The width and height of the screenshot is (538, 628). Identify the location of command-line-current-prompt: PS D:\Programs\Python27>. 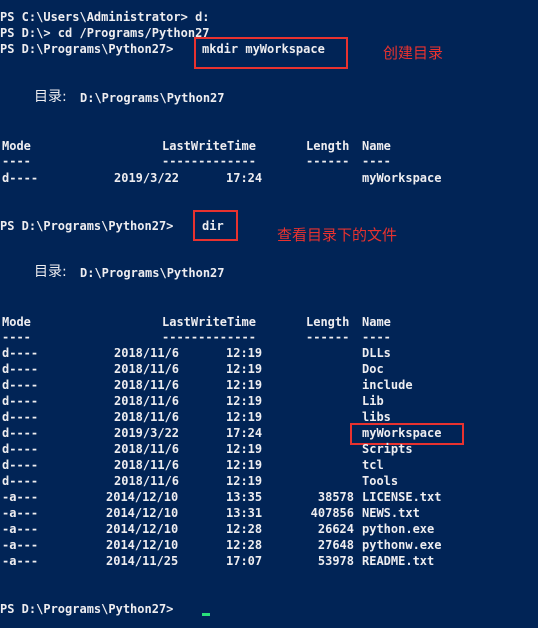
(87, 609).